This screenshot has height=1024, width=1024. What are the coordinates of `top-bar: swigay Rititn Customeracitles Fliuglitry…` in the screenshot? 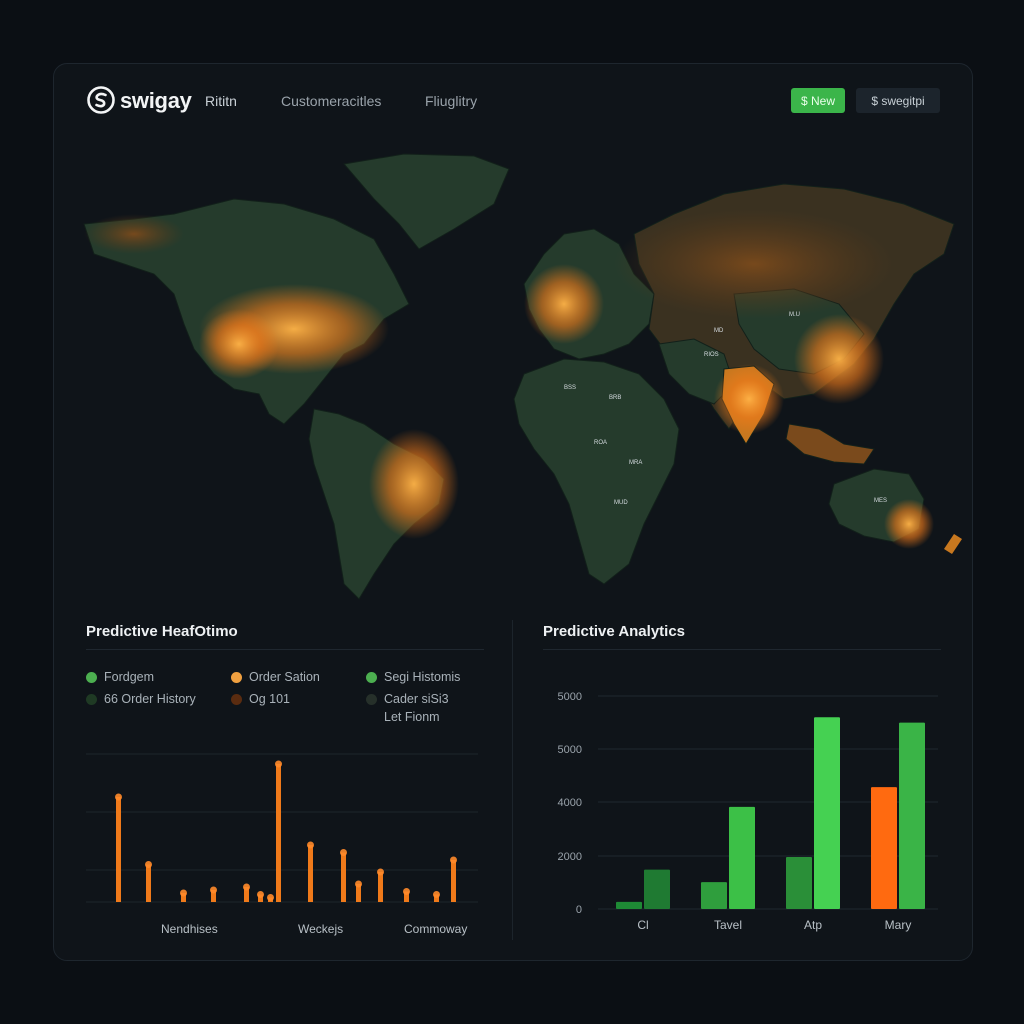 It's located at (513, 102).